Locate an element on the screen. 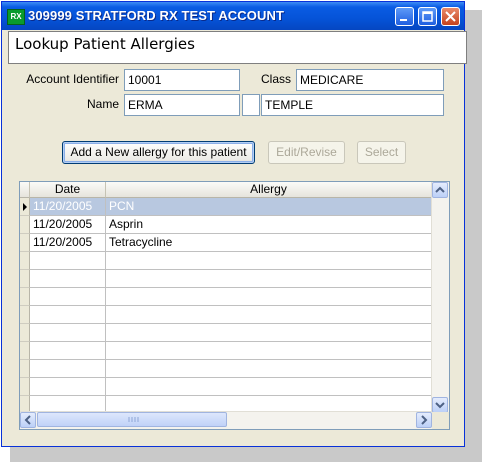  scroll-up-button is located at coordinates (440, 190).